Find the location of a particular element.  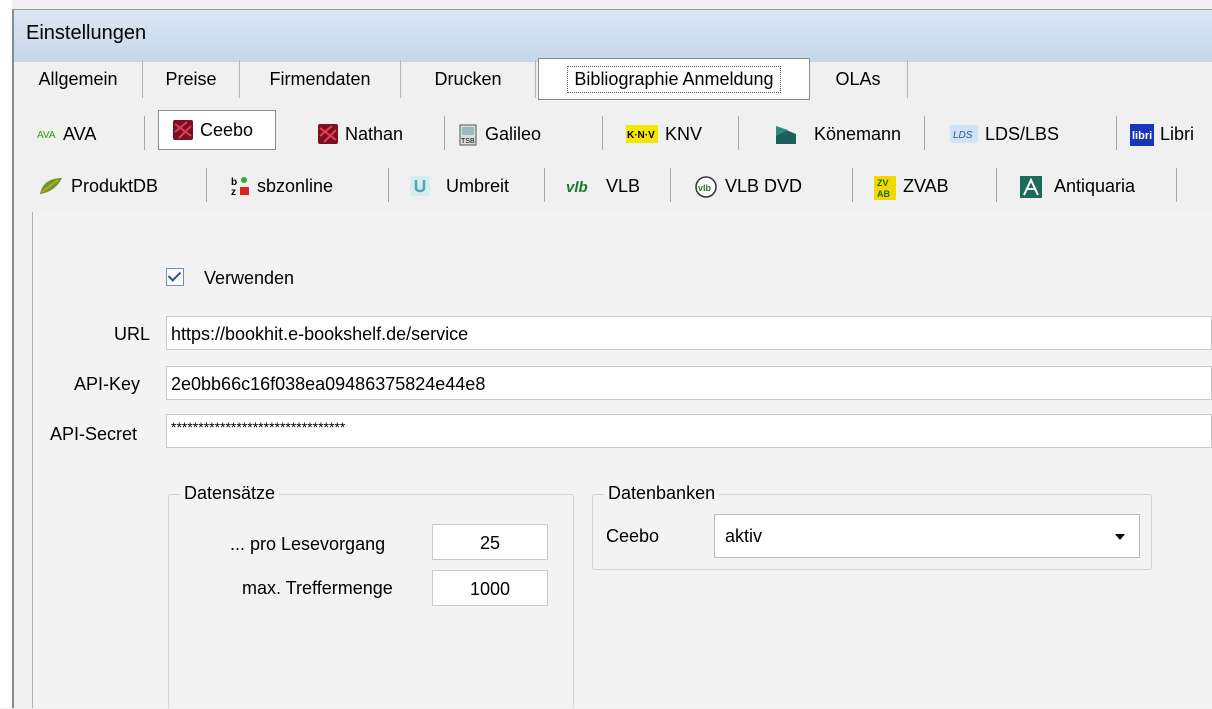

url-field: https://bookhit.e-bookshelf.de/service is located at coordinates (689, 333).